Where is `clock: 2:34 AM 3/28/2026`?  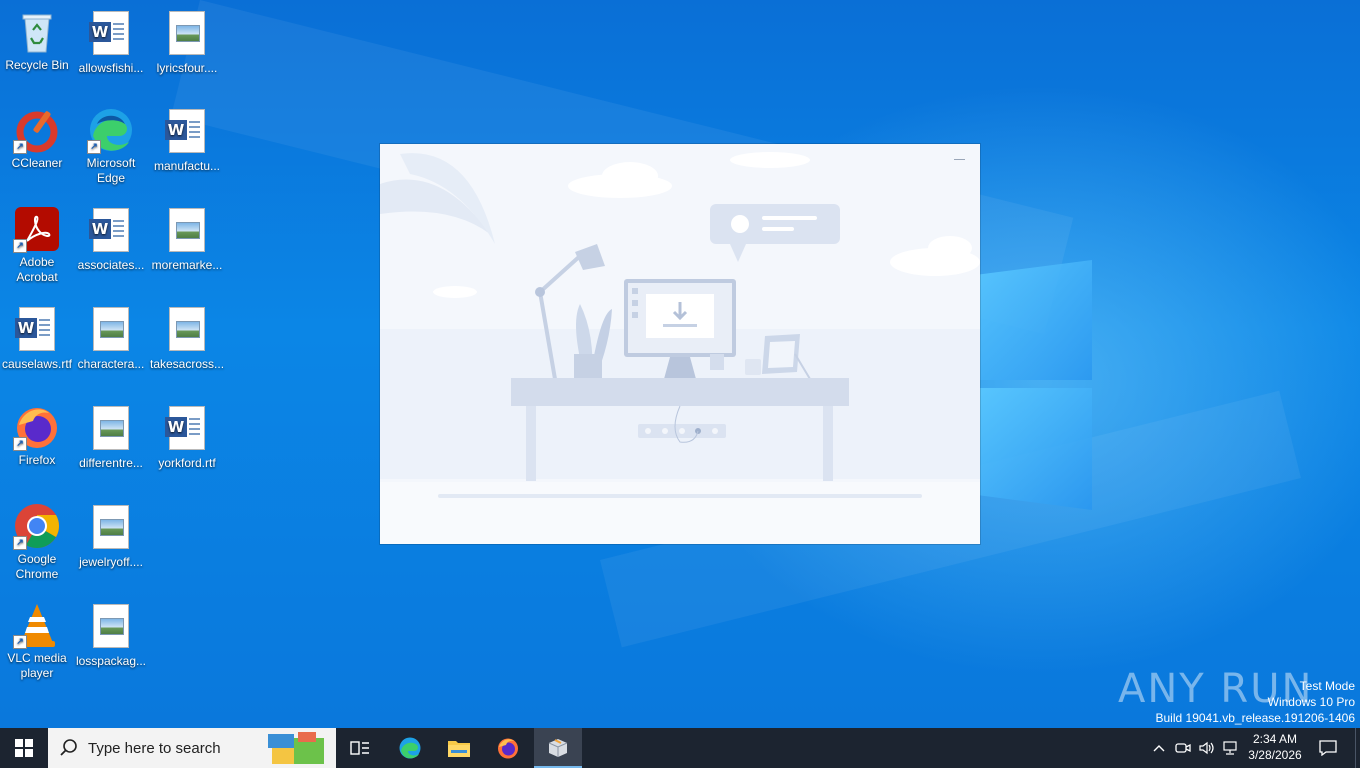 clock: 2:34 AM 3/28/2026 is located at coordinates (1275, 748).